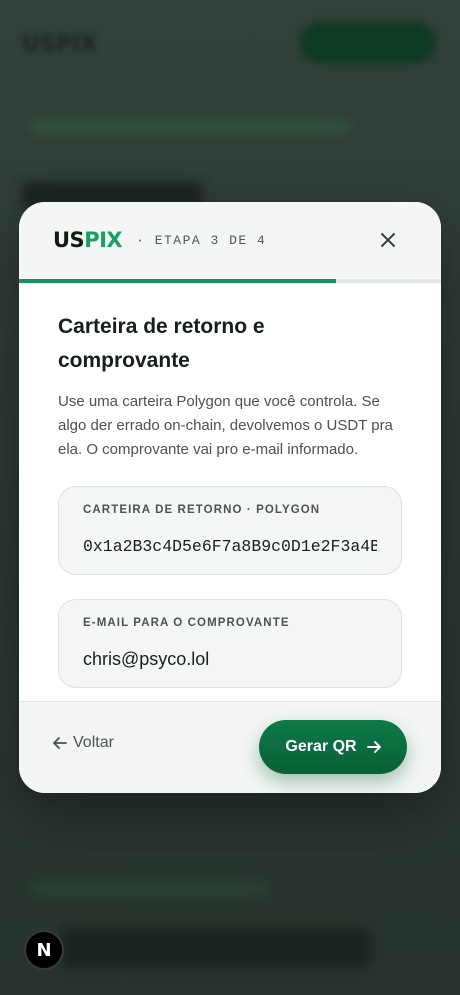 The height and width of the screenshot is (995, 460). Describe the element at coordinates (230, 530) in the screenshot. I see `return-wallet-field: CARTEIRA DE RETORNO · POLYGON` at that location.